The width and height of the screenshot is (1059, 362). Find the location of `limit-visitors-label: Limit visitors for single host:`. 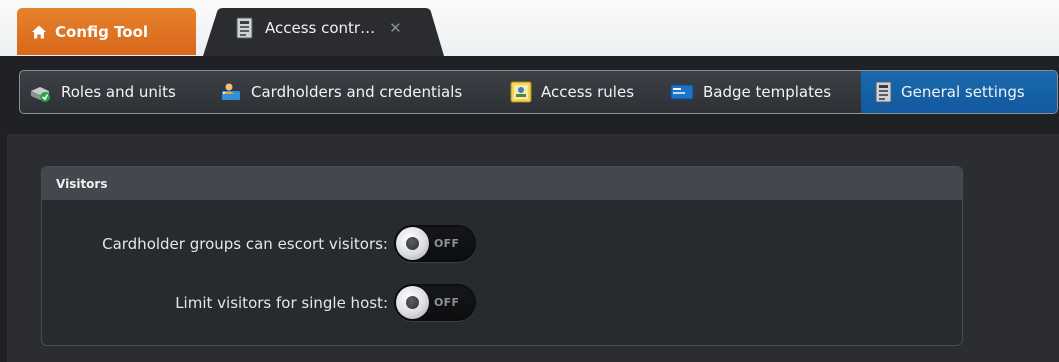

limit-visitors-label: Limit visitors for single host: is located at coordinates (281, 302).